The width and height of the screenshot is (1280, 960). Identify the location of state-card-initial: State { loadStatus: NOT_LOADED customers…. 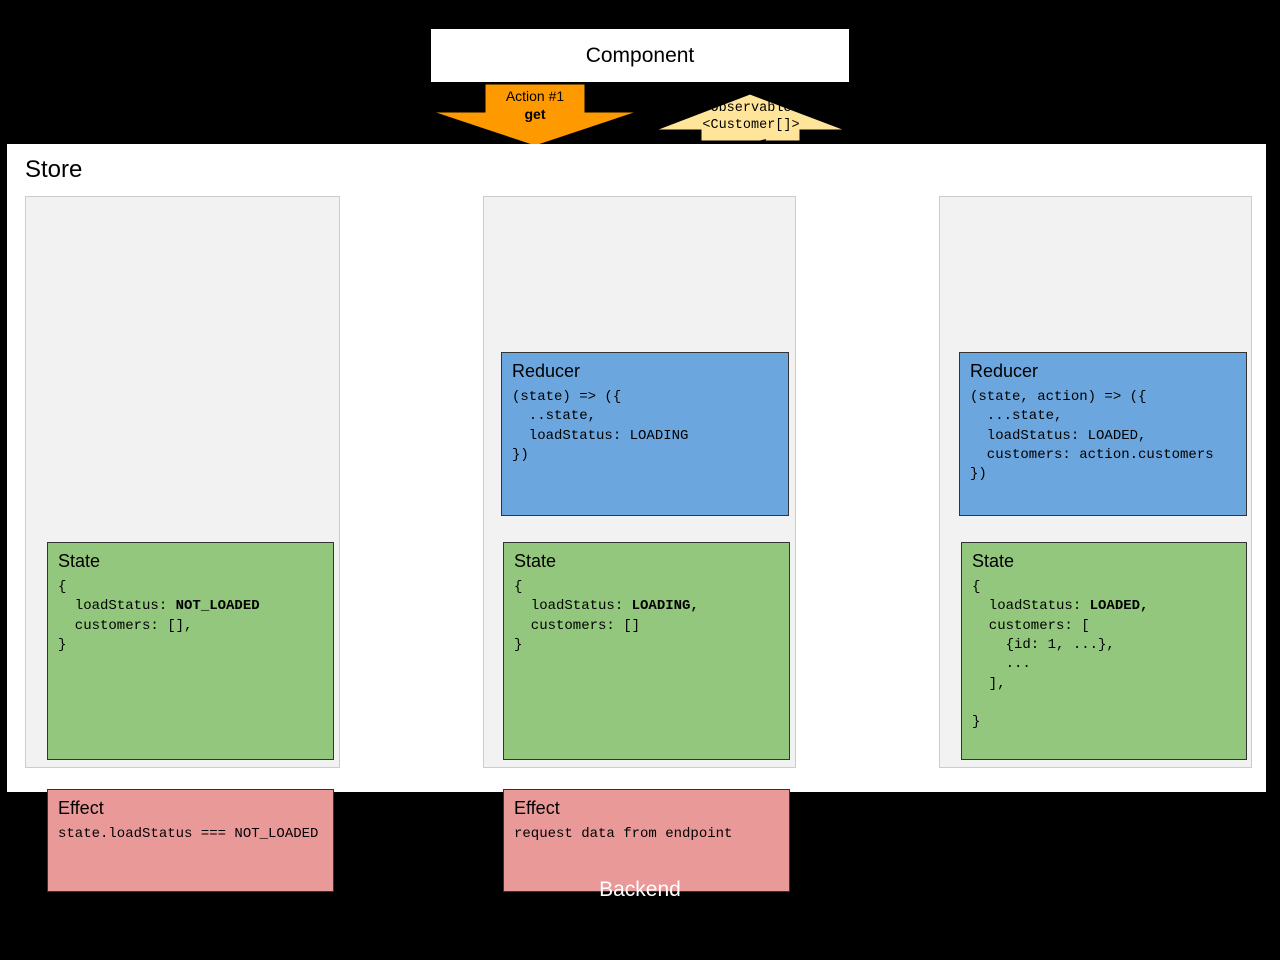
(190, 651).